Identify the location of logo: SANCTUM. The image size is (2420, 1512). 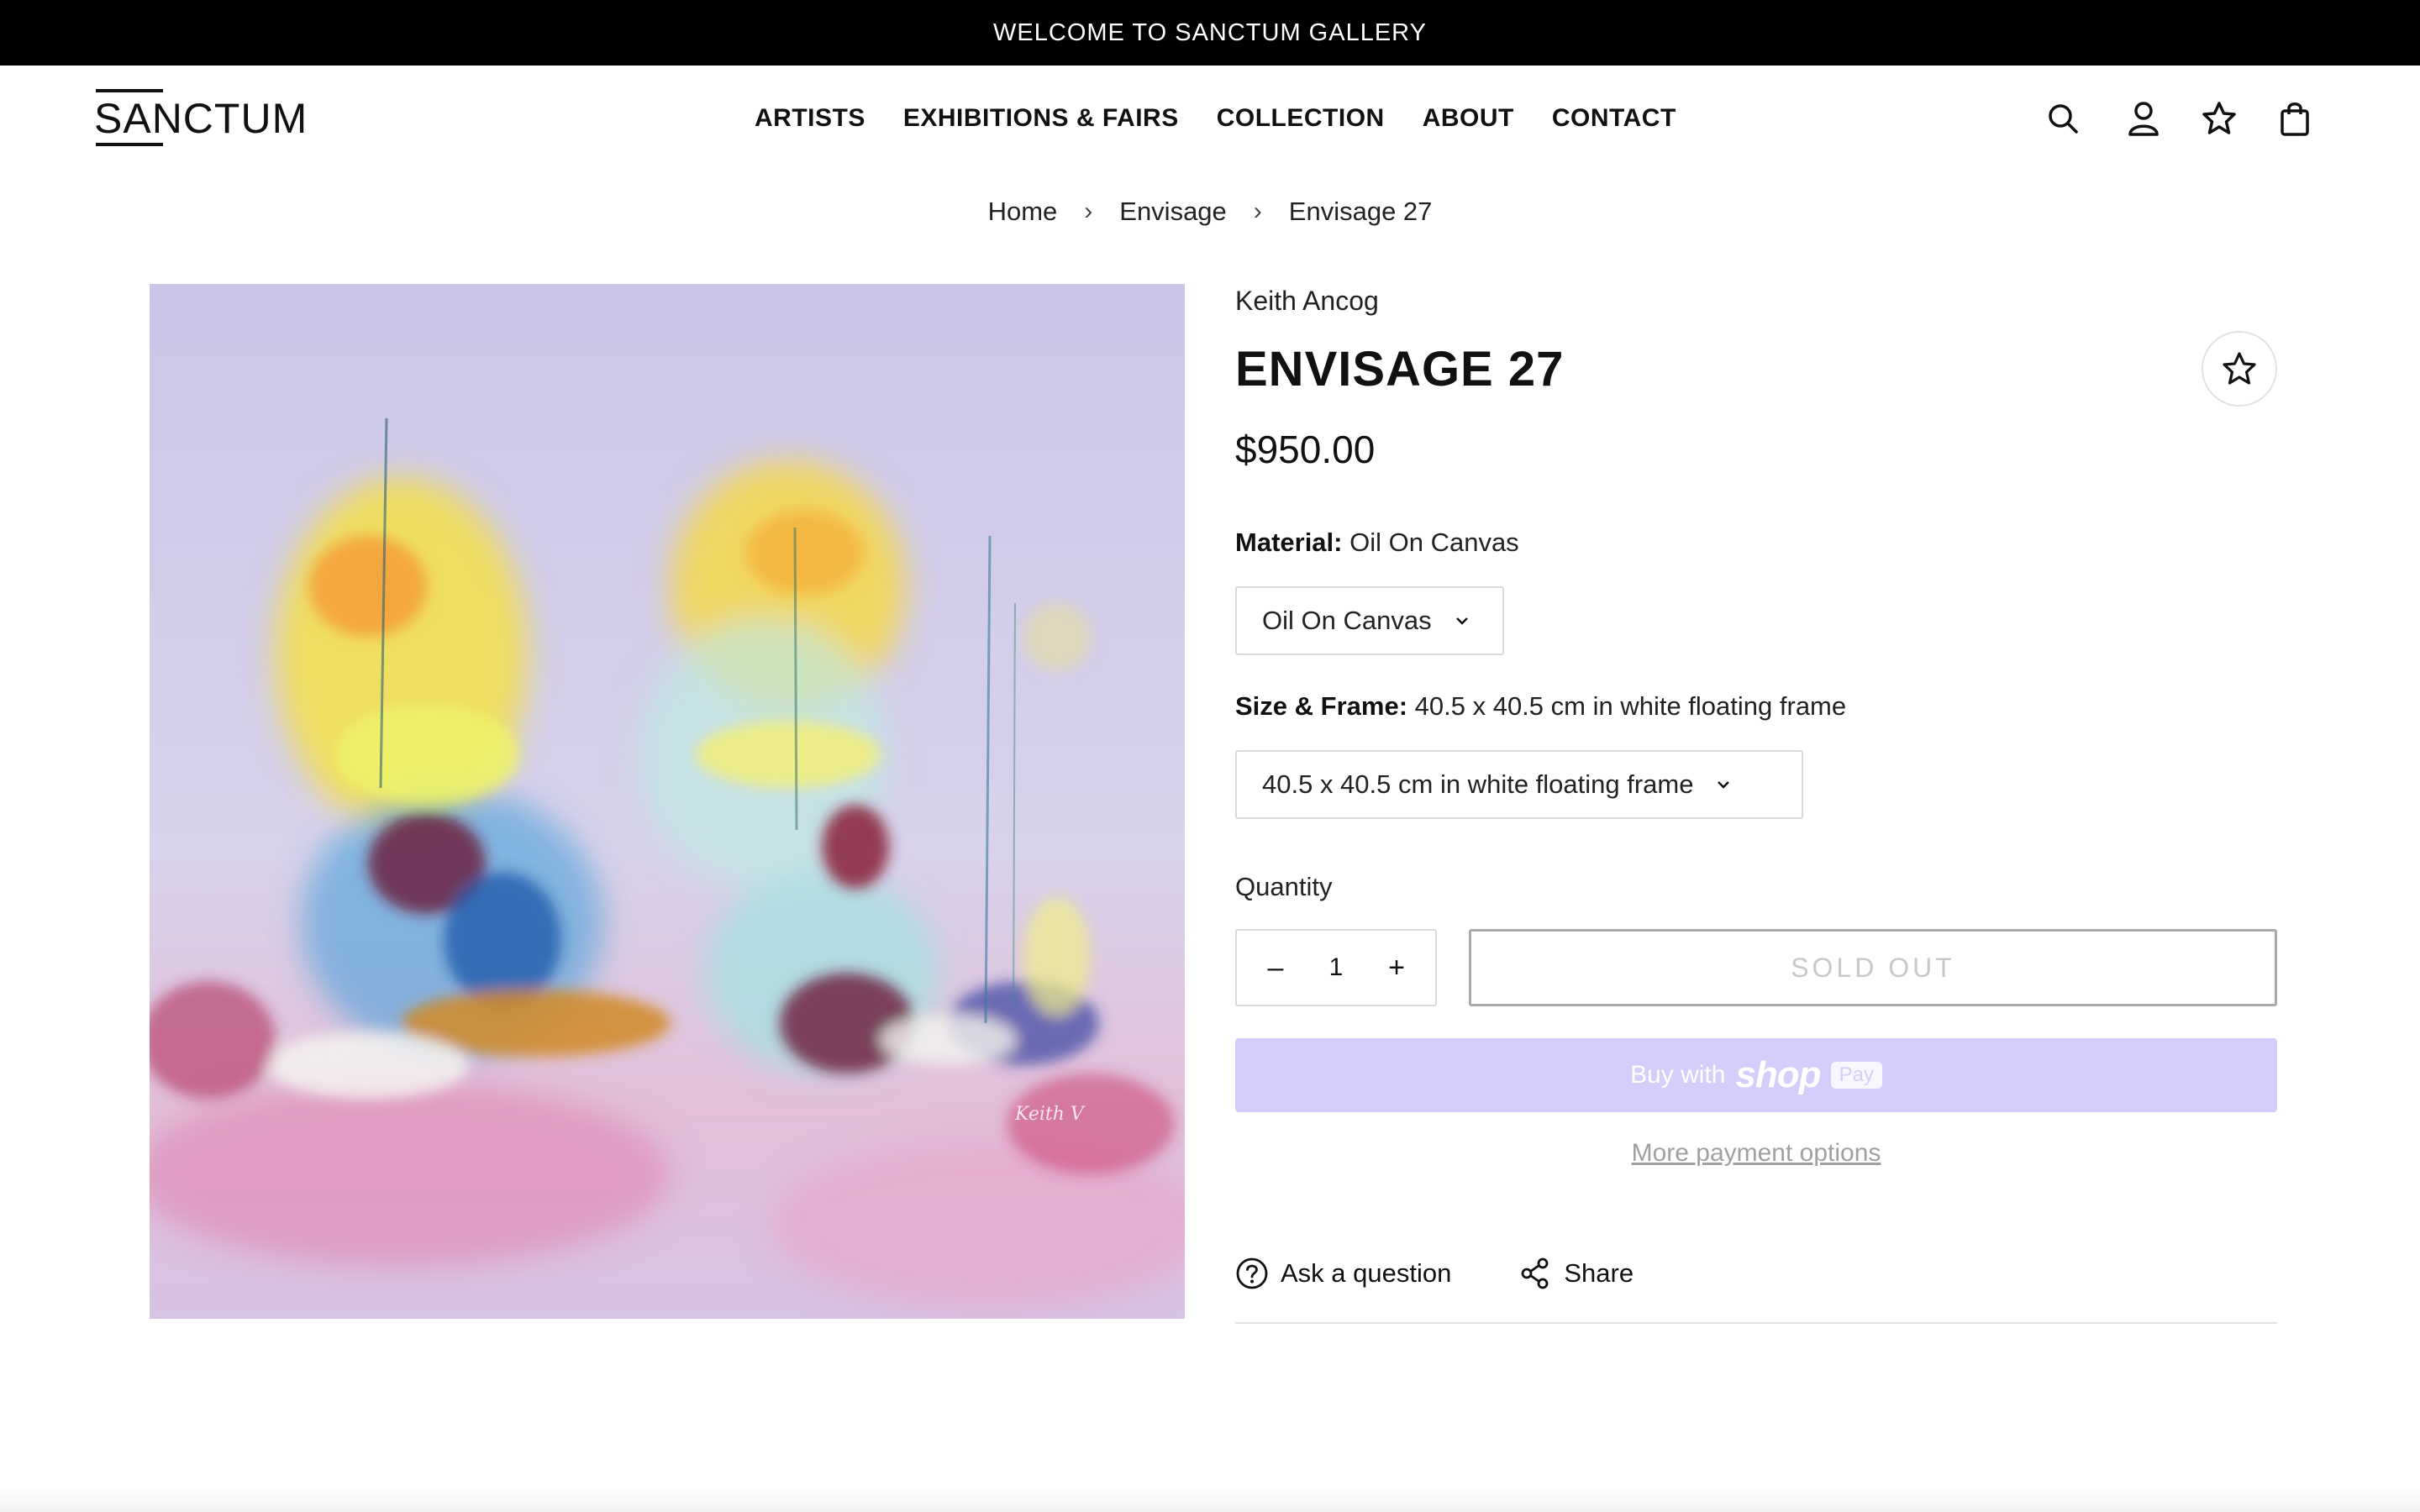
(201, 118).